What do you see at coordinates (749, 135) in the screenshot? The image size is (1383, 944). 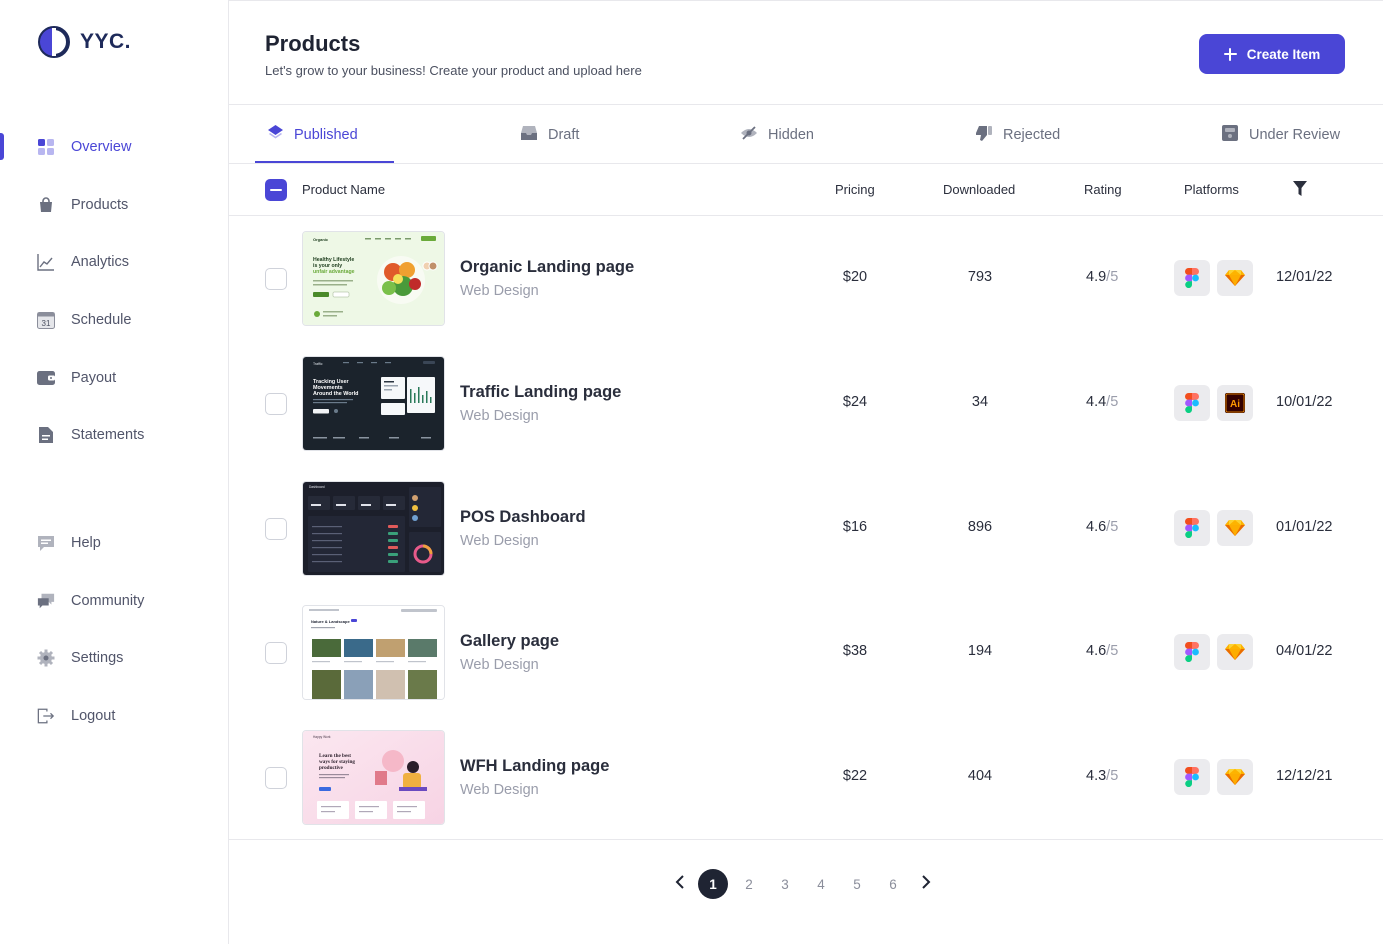 I see `eye-off-icon` at bounding box center [749, 135].